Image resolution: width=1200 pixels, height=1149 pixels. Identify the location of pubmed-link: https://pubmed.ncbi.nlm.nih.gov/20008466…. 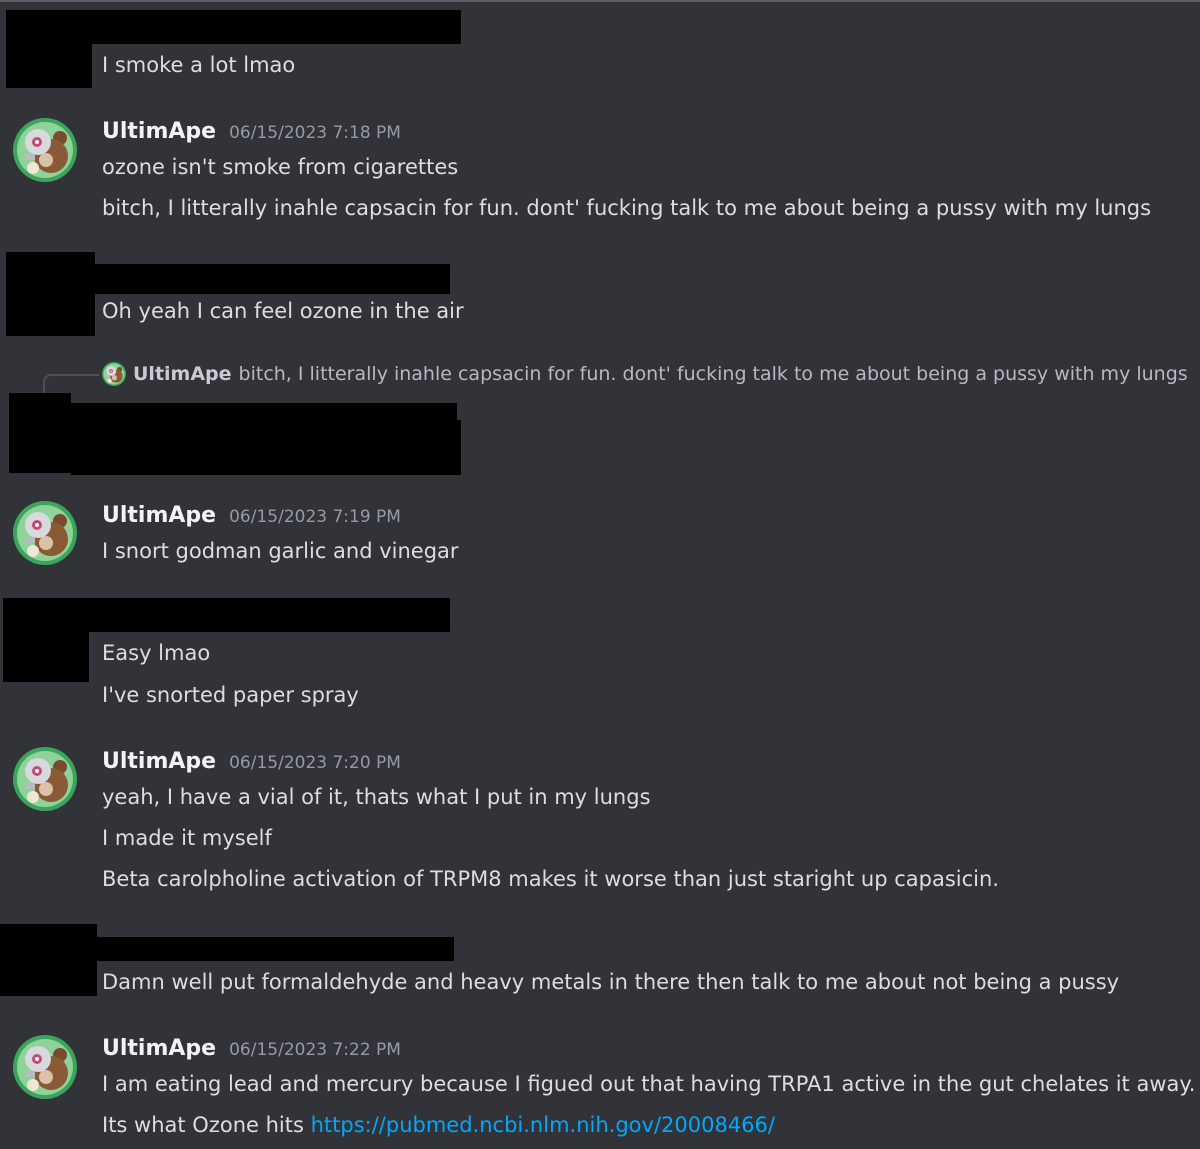
(543, 1125).